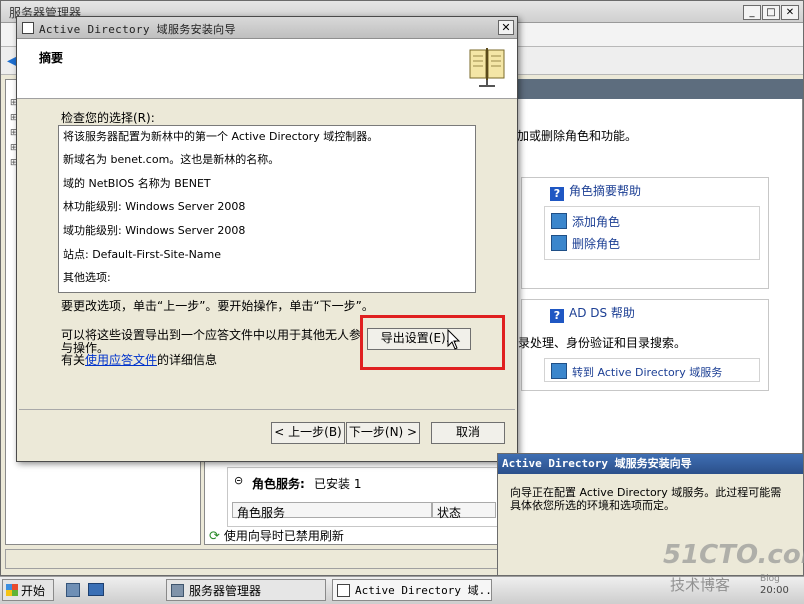 Image resolution: width=804 pixels, height=604 pixels. What do you see at coordinates (332, 511) in the screenshot?
I see `table-header-service: 角色服务` at bounding box center [332, 511].